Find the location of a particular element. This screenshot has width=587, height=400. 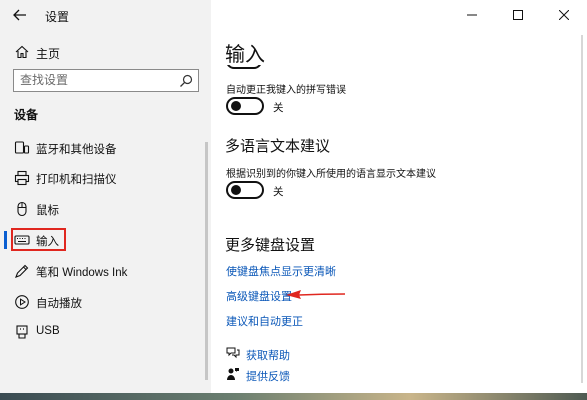

advanced-keyboard-link: 高级键盘设置 is located at coordinates (259, 296).